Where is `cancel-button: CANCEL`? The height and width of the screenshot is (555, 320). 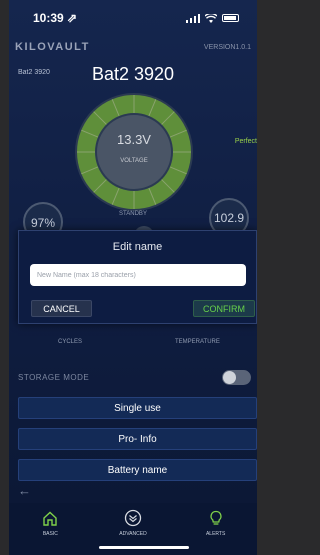 cancel-button: CANCEL is located at coordinates (61, 308).